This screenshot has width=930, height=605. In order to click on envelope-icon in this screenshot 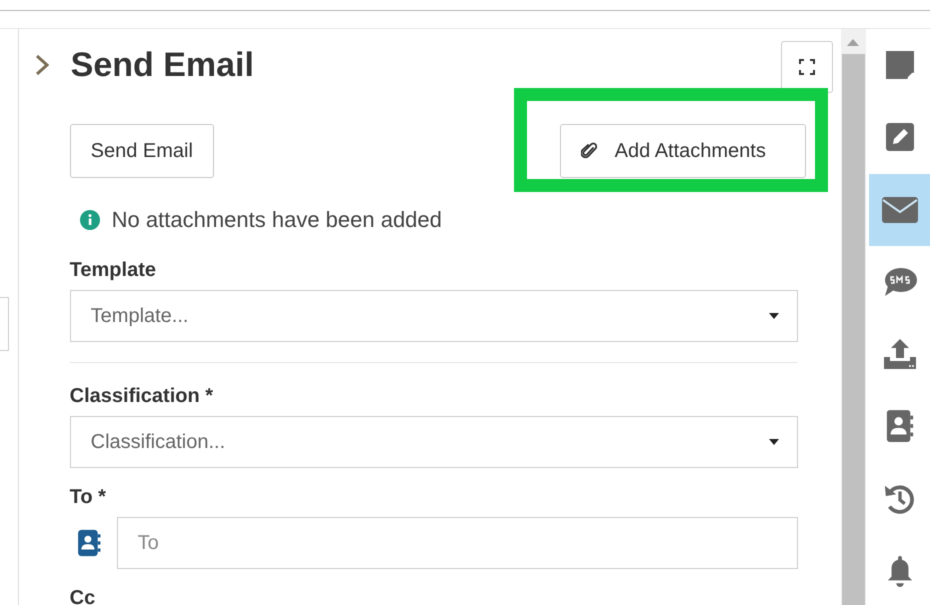, I will do `click(899, 209)`.